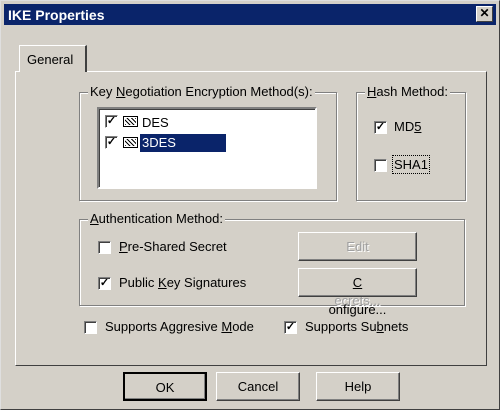 The height and width of the screenshot is (410, 500). Describe the element at coordinates (408, 126) in the screenshot. I see `md5-label: MD5` at that location.